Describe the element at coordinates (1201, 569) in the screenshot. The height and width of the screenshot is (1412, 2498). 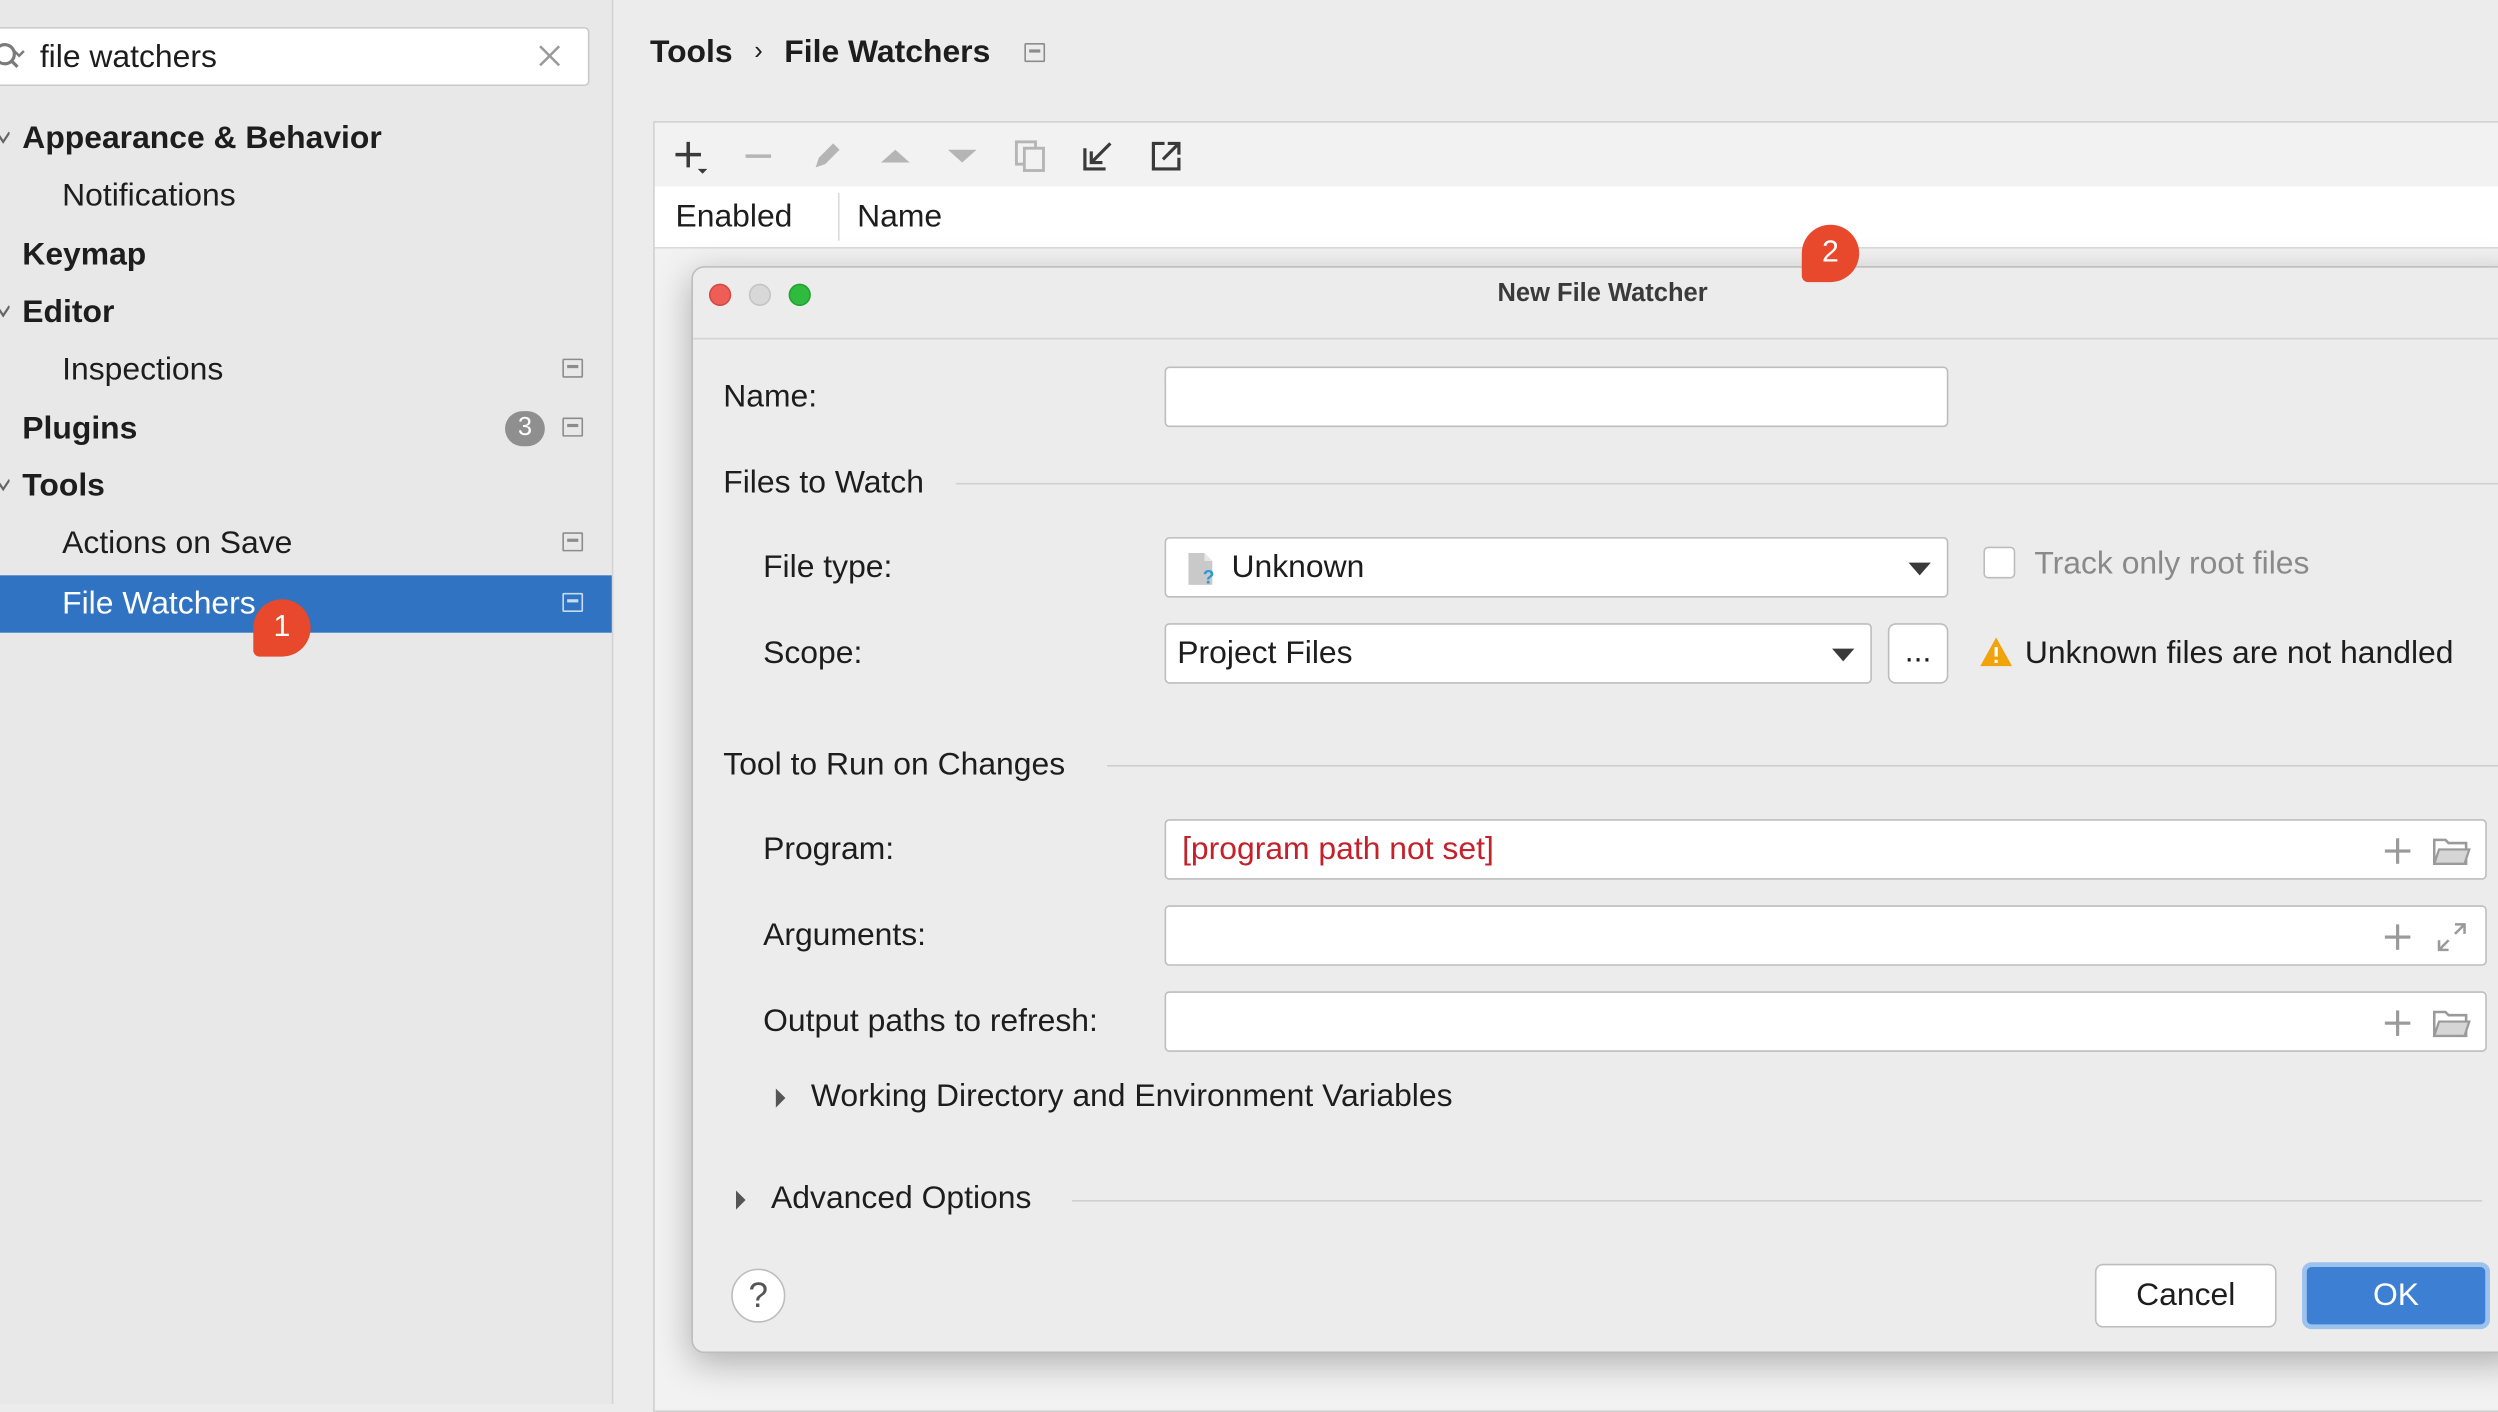
I see `unknown-file-icon: ?` at that location.